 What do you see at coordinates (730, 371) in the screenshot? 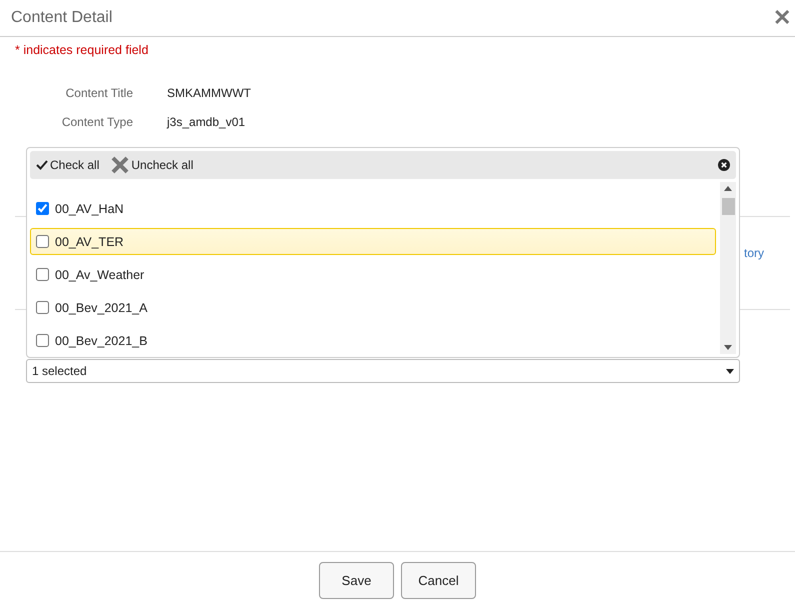
I see `caret-icon` at bounding box center [730, 371].